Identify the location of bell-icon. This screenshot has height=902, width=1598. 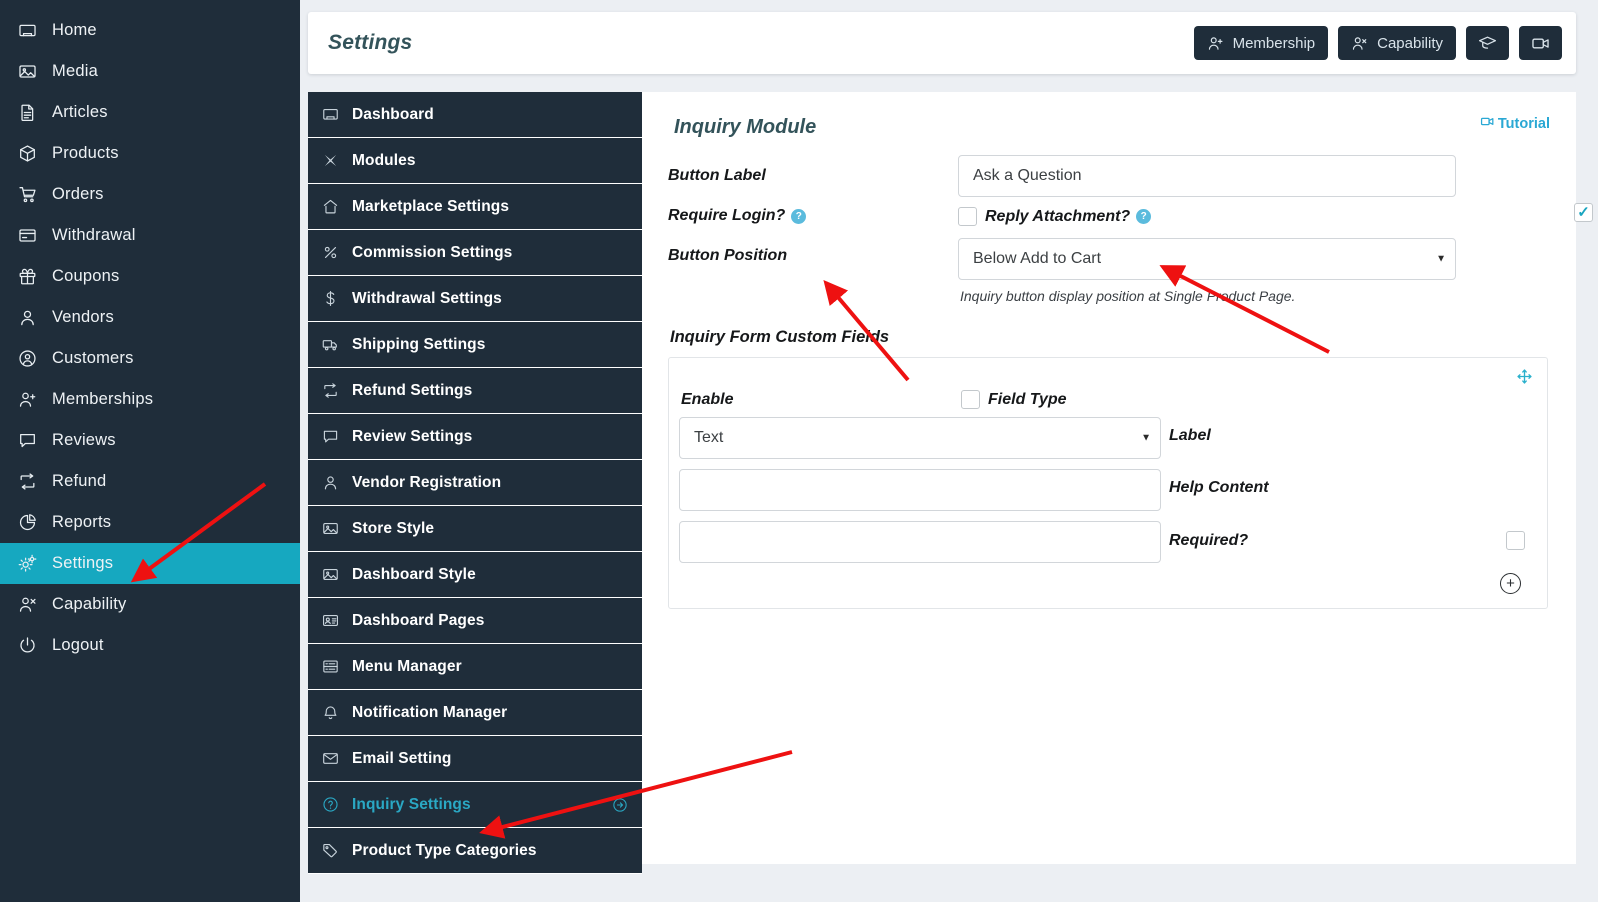
(337, 712).